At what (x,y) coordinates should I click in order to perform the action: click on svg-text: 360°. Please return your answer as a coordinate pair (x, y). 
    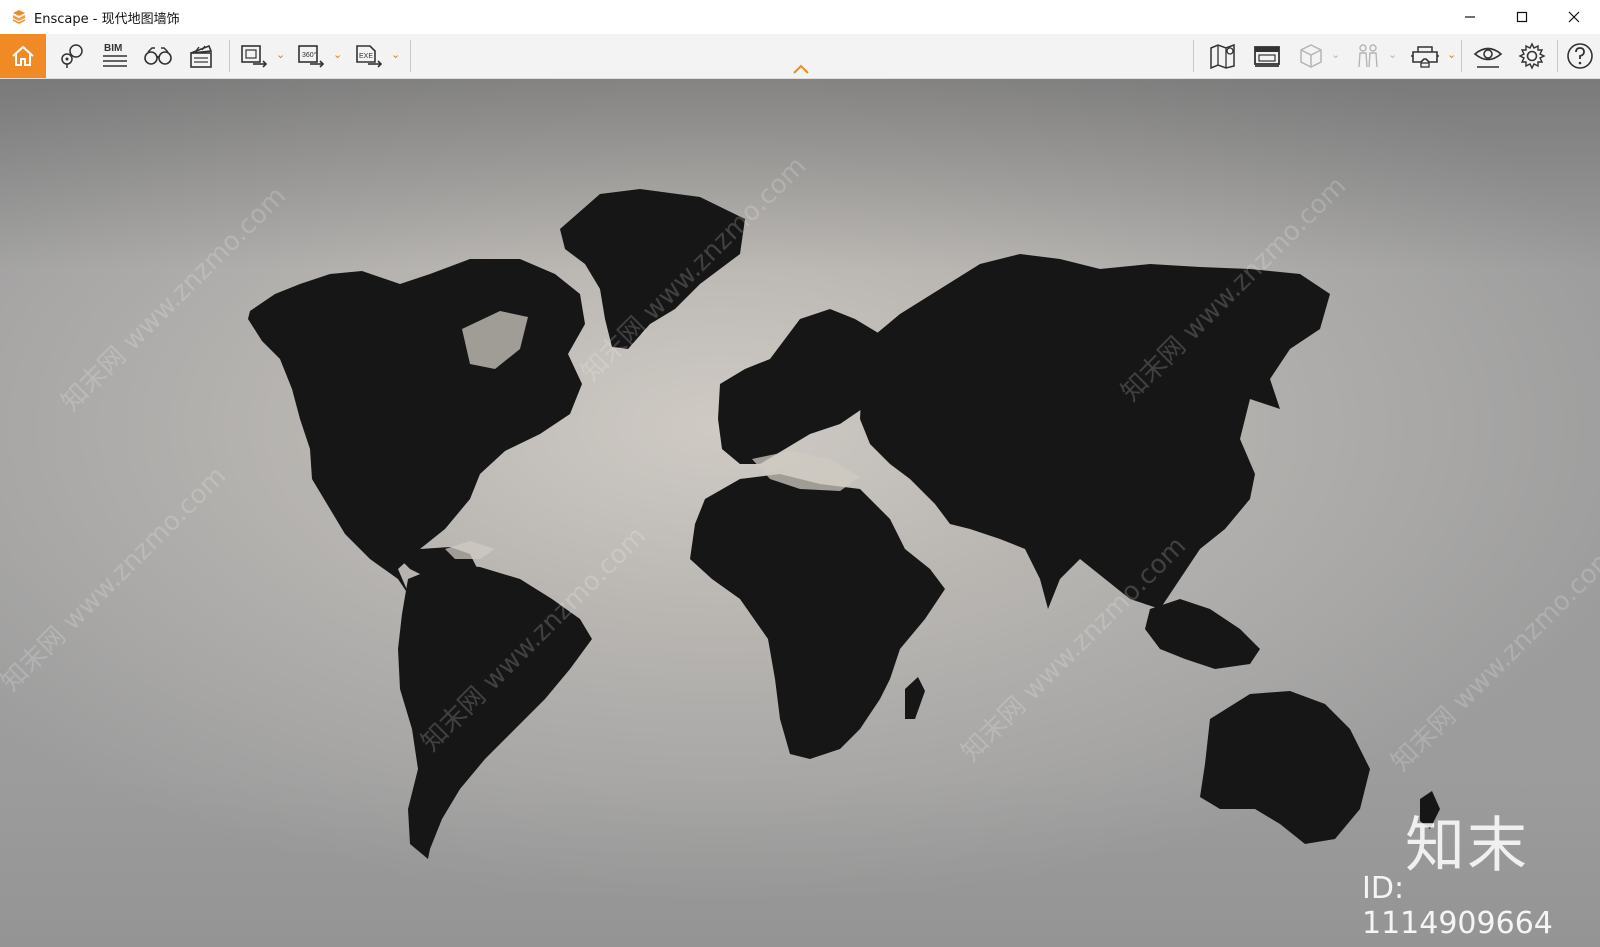
    Looking at the image, I should click on (309, 55).